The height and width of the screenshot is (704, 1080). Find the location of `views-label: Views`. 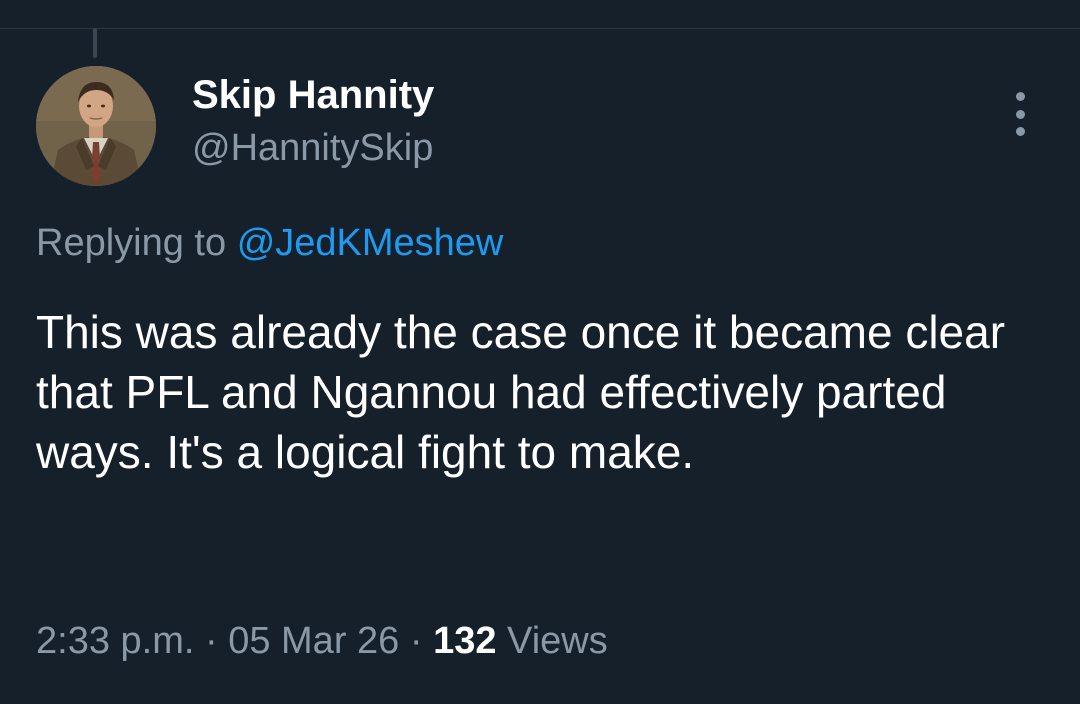

views-label: Views is located at coordinates (557, 641).